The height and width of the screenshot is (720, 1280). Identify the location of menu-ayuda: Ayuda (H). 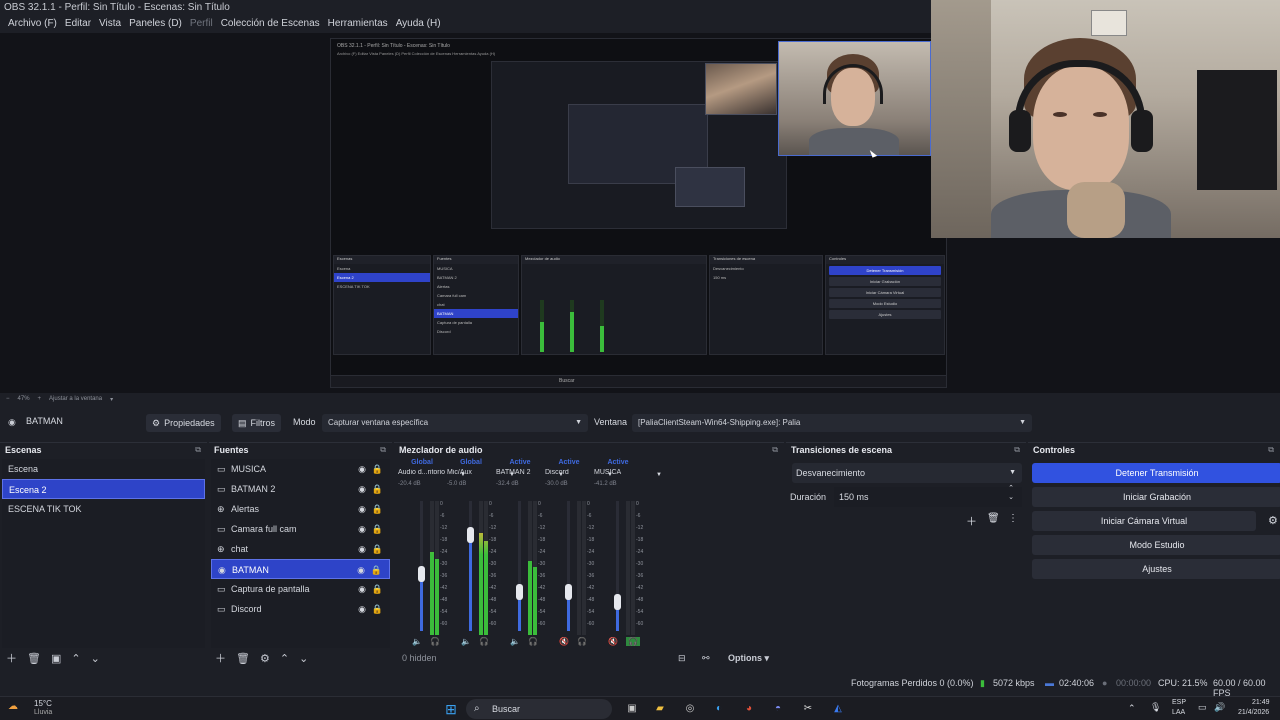
(418, 24).